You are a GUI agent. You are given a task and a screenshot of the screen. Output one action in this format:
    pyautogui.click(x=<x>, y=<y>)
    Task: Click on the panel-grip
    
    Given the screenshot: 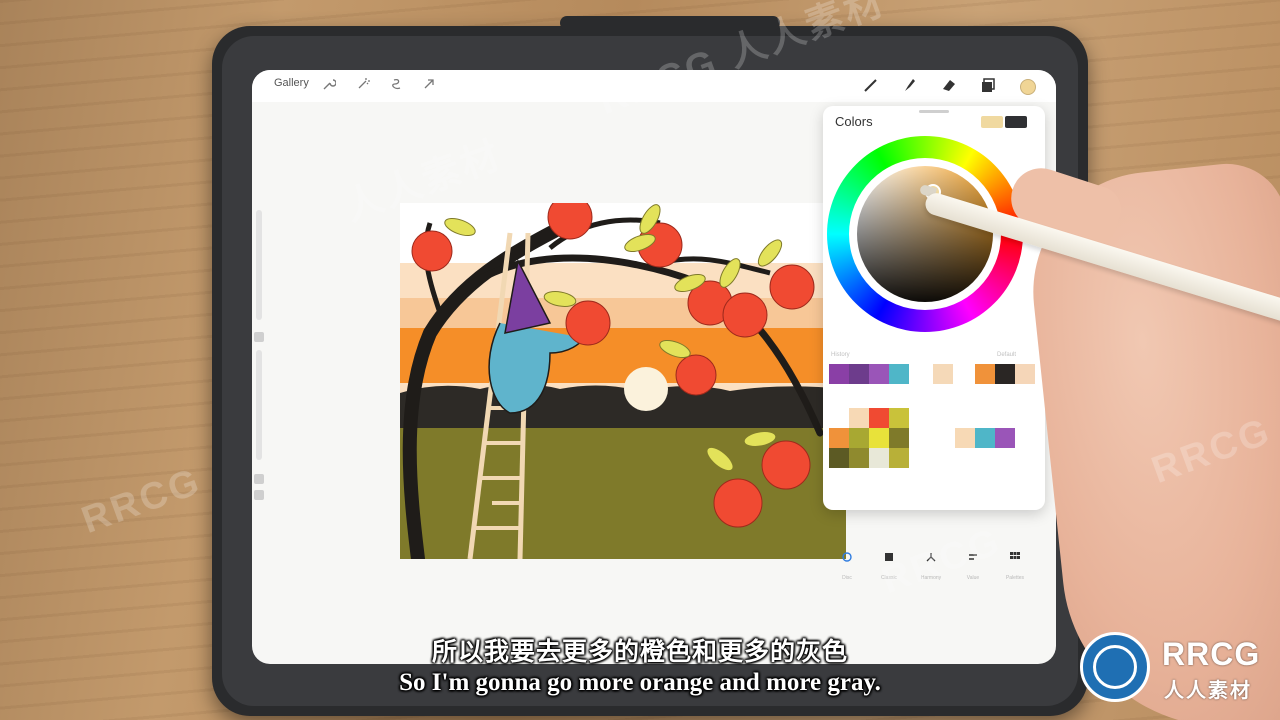 What is the action you would take?
    pyautogui.click(x=934, y=111)
    